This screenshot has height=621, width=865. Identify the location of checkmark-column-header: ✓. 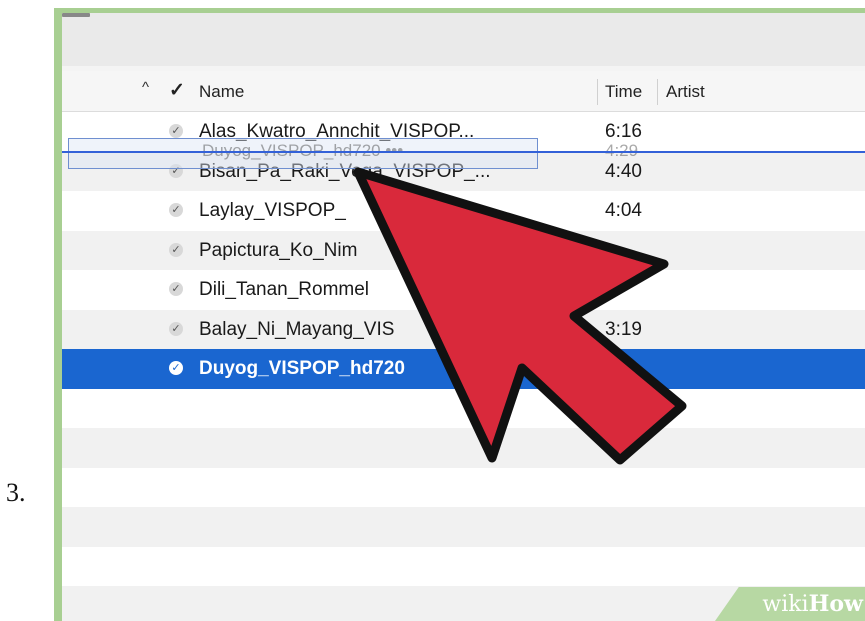
(177, 90).